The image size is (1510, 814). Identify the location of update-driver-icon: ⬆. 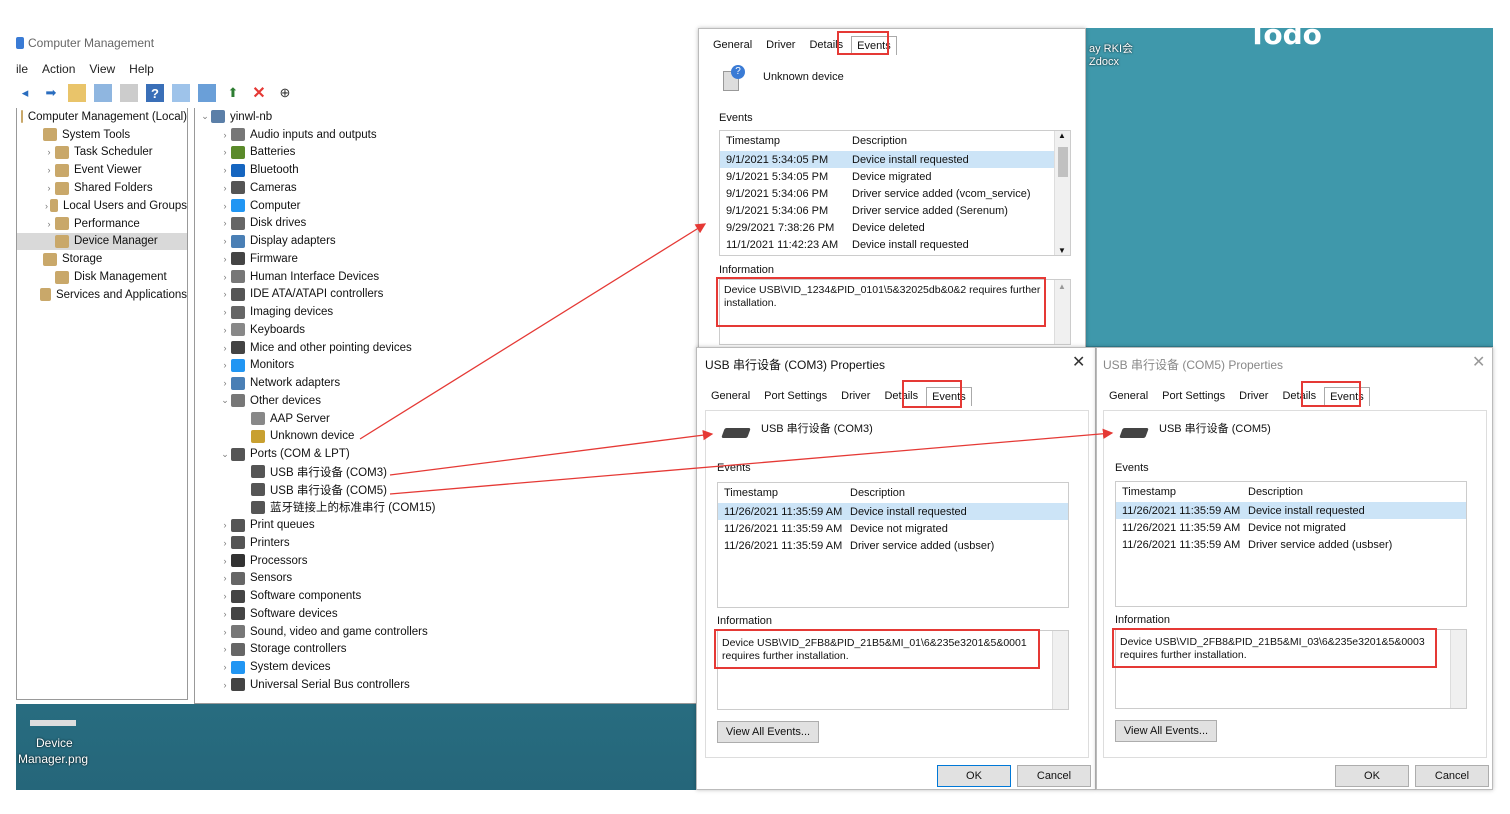
(233, 93).